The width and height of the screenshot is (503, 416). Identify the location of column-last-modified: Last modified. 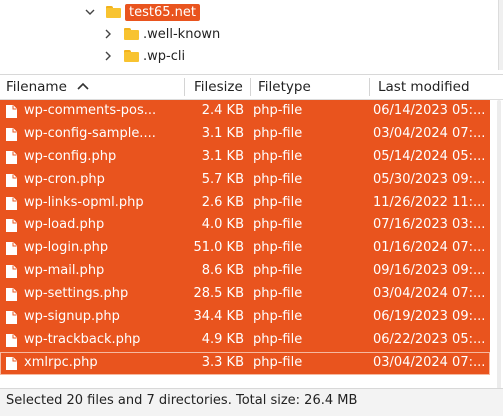
(424, 87).